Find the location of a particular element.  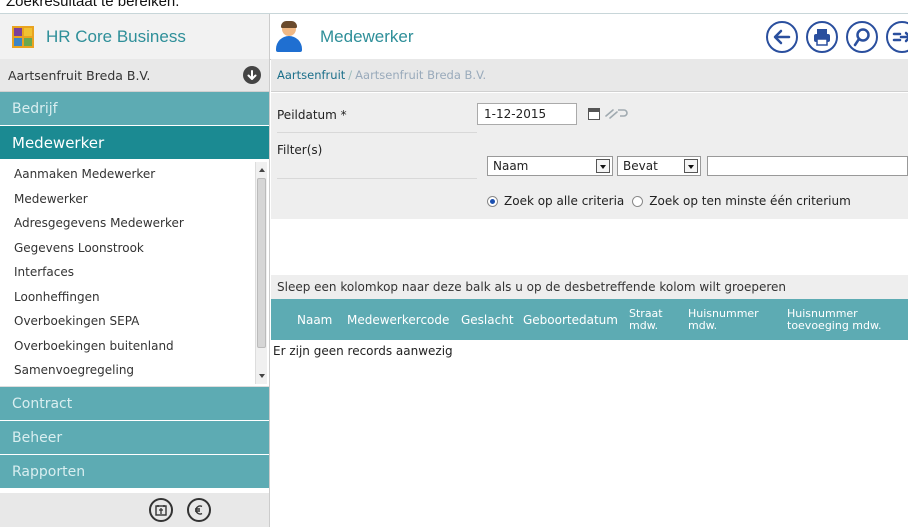

filter-field-value: Naam is located at coordinates (511, 166).